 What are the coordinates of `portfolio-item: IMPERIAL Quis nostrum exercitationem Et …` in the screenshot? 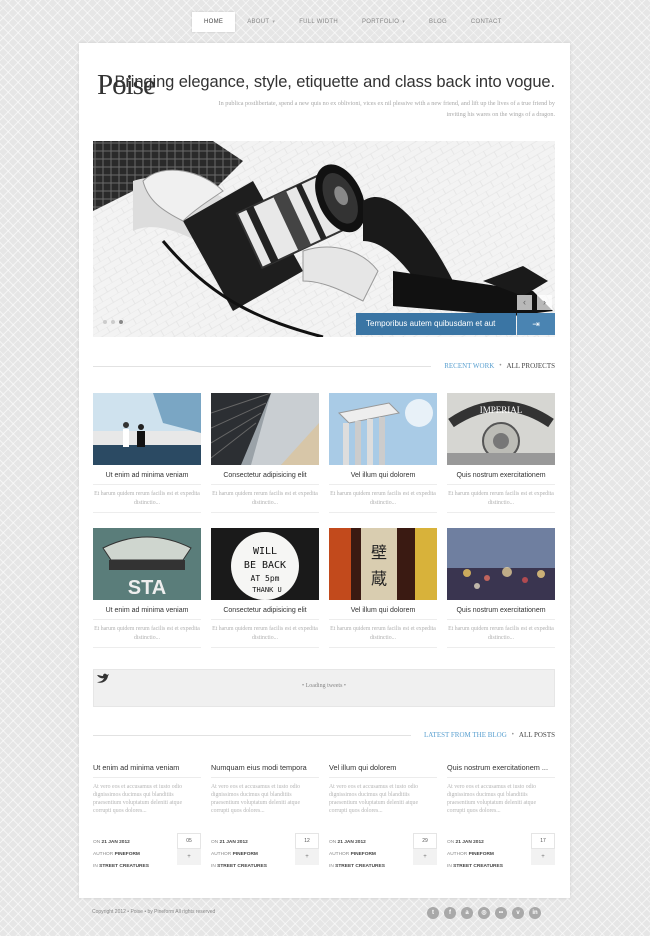 It's located at (501, 453).